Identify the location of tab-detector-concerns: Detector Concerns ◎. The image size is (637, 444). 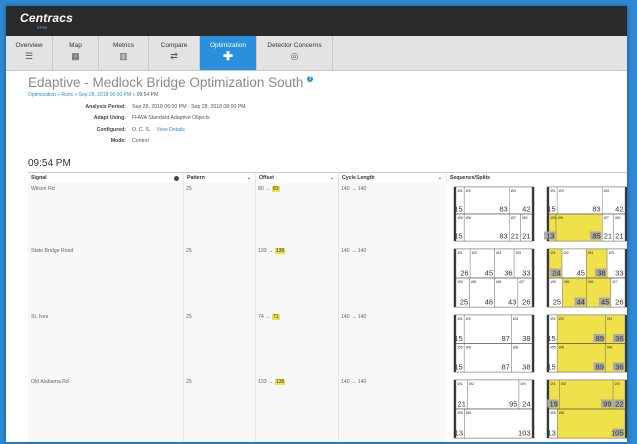
(295, 53).